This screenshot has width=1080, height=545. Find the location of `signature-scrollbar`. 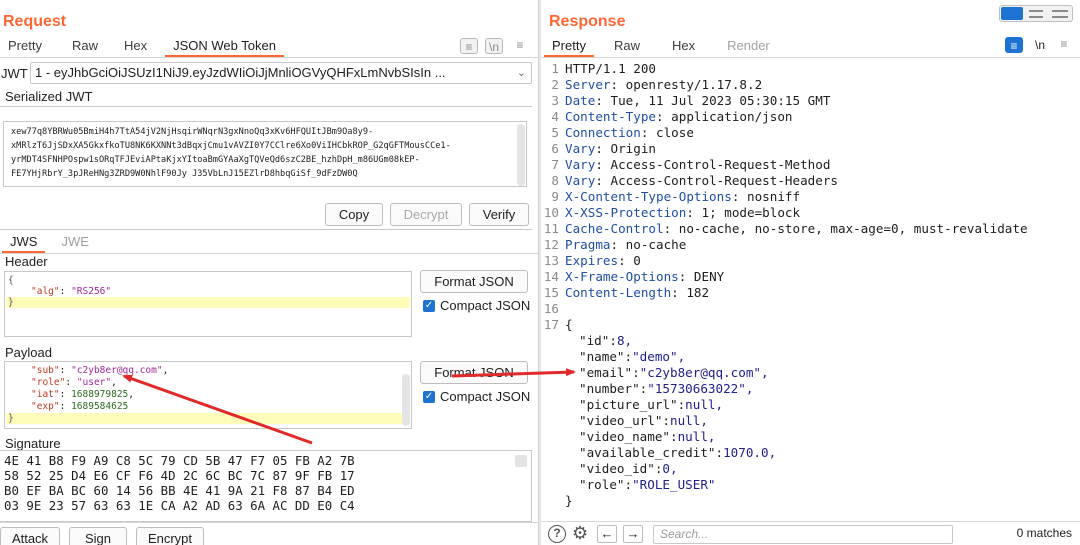

signature-scrollbar is located at coordinates (521, 461).